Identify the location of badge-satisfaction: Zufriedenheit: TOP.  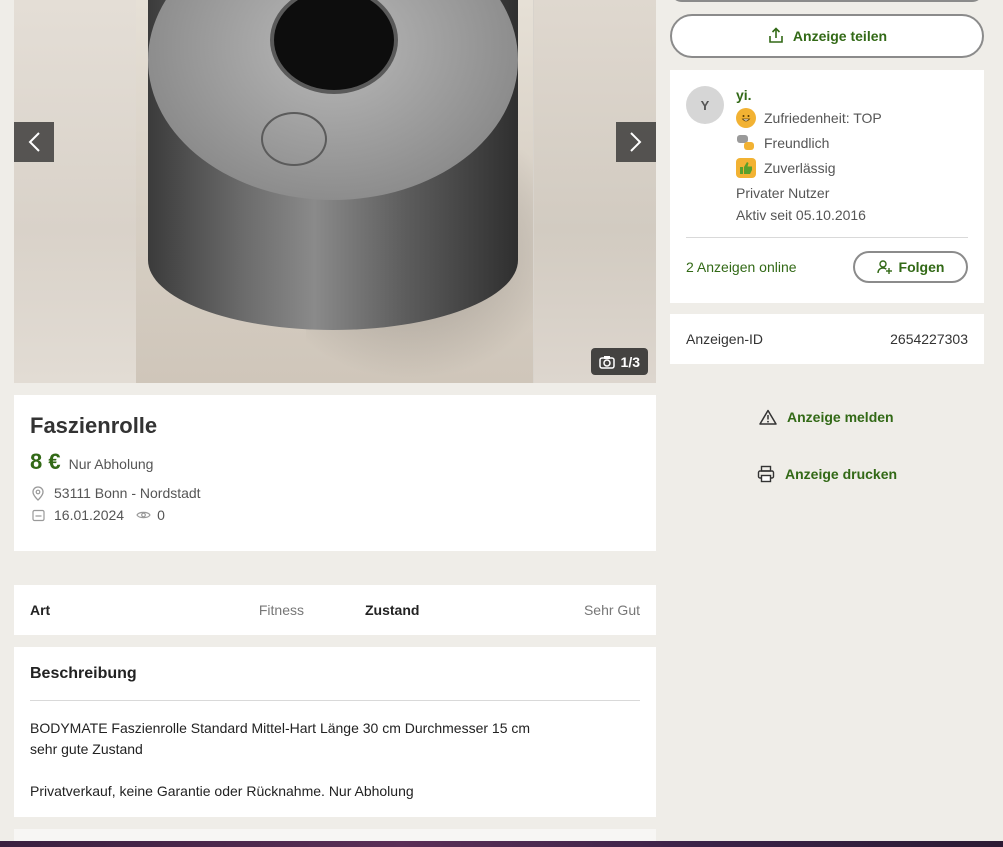
(809, 118).